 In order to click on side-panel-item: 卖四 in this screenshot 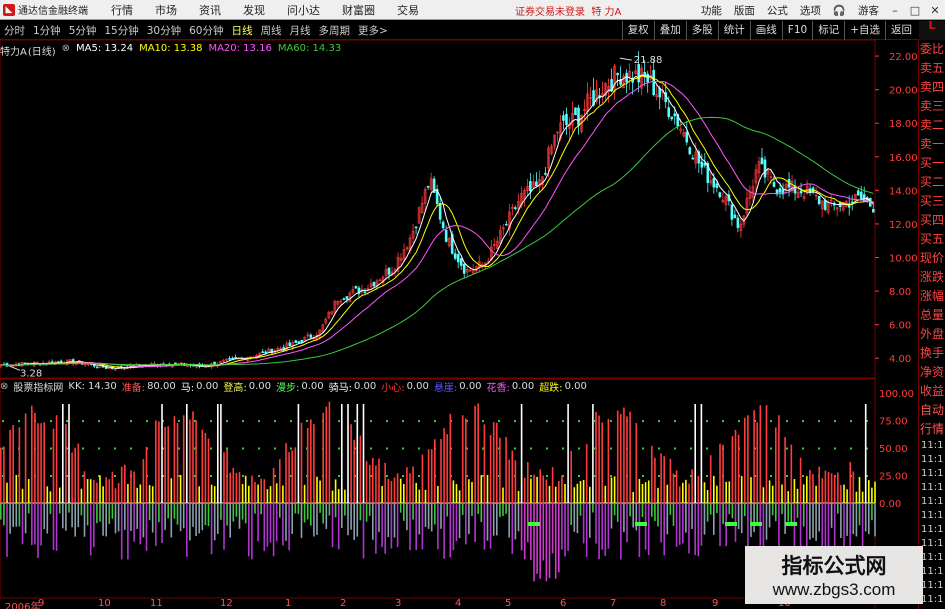, I will do `click(932, 87)`.